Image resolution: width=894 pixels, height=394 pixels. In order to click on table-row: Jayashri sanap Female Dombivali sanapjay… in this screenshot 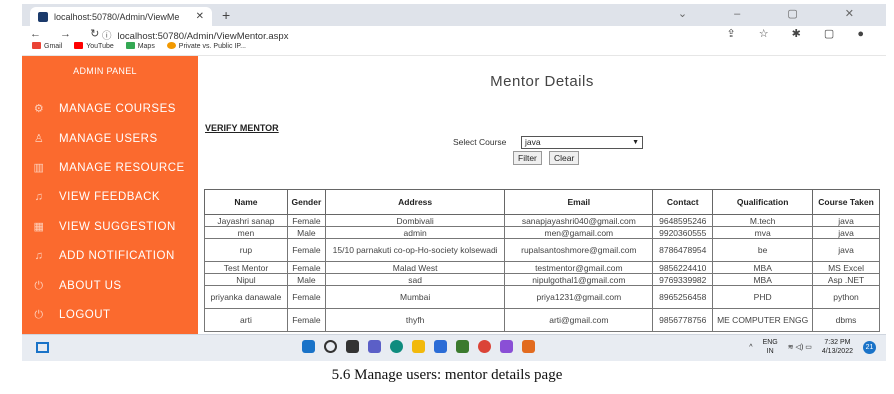, I will do `click(542, 220)`.